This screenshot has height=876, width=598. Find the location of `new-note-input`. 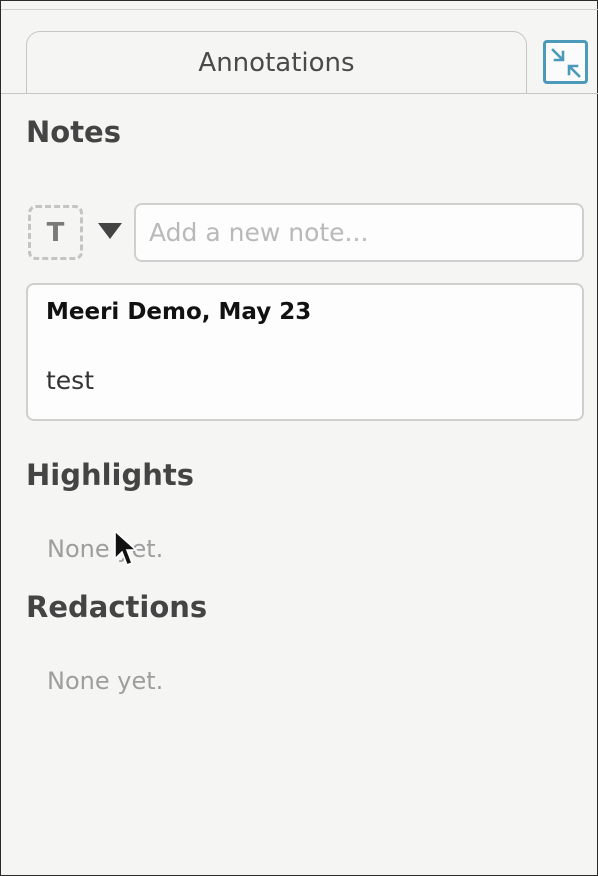

new-note-input is located at coordinates (359, 232).